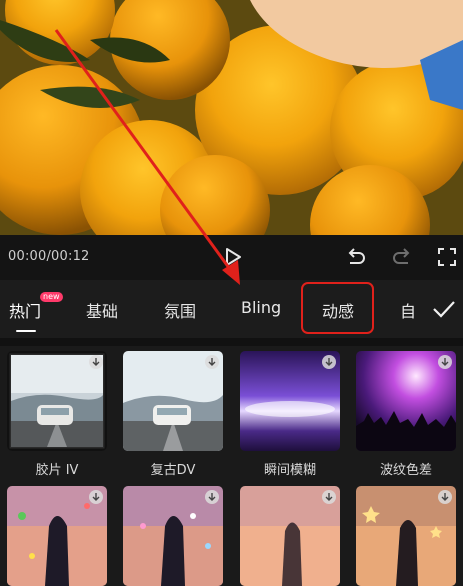 This screenshot has height=586, width=463. Describe the element at coordinates (444, 309) in the screenshot. I see `checkmark-icon` at that location.